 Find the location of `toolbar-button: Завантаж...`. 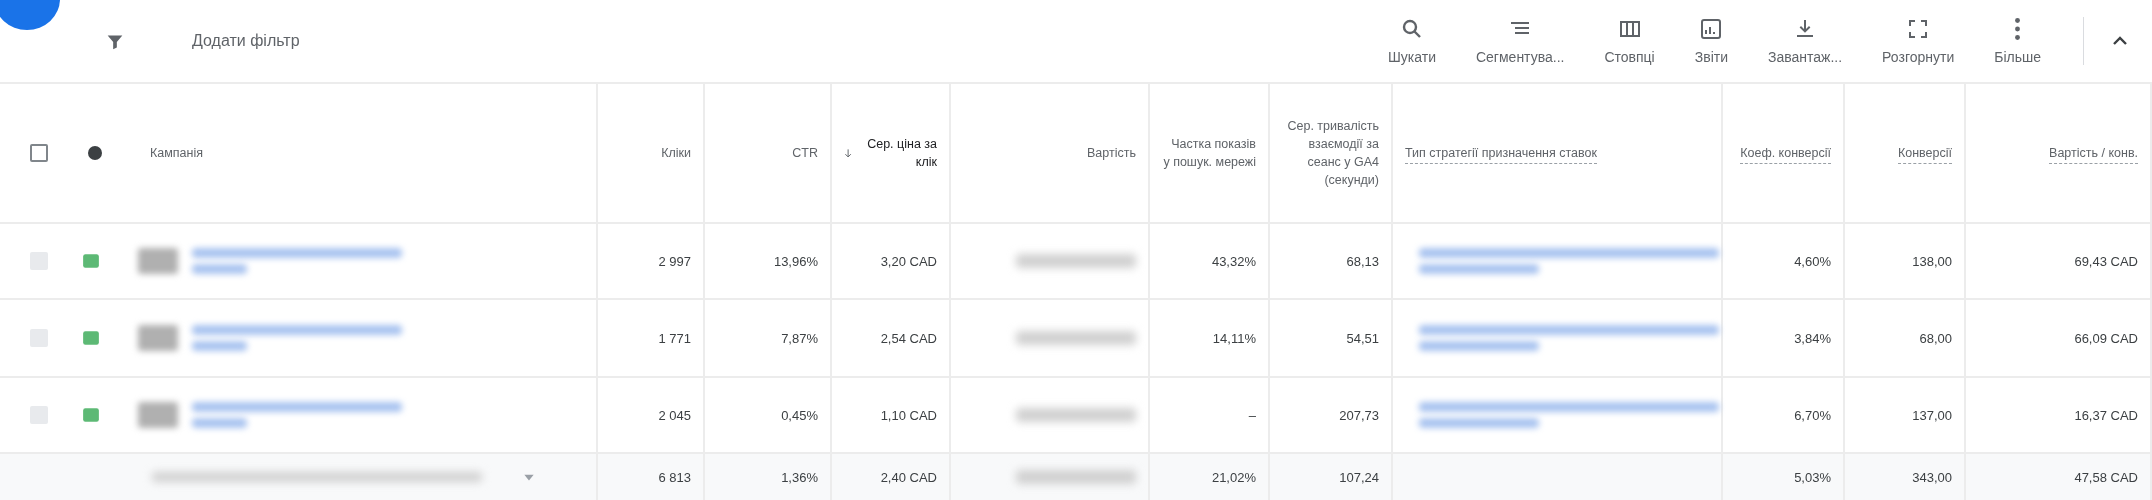

toolbar-button: Завантаж... is located at coordinates (1805, 41).